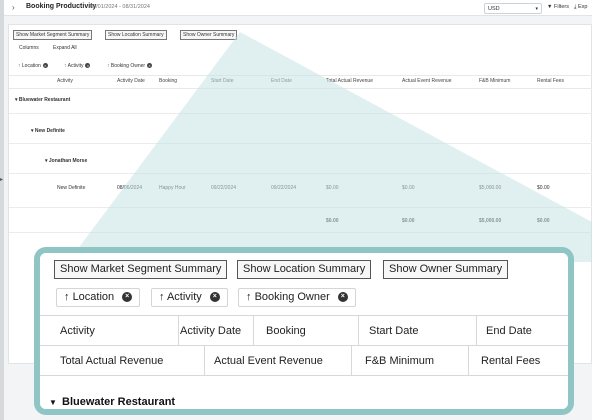  I want to click on filters-button: ▼ Filters, so click(558, 7).